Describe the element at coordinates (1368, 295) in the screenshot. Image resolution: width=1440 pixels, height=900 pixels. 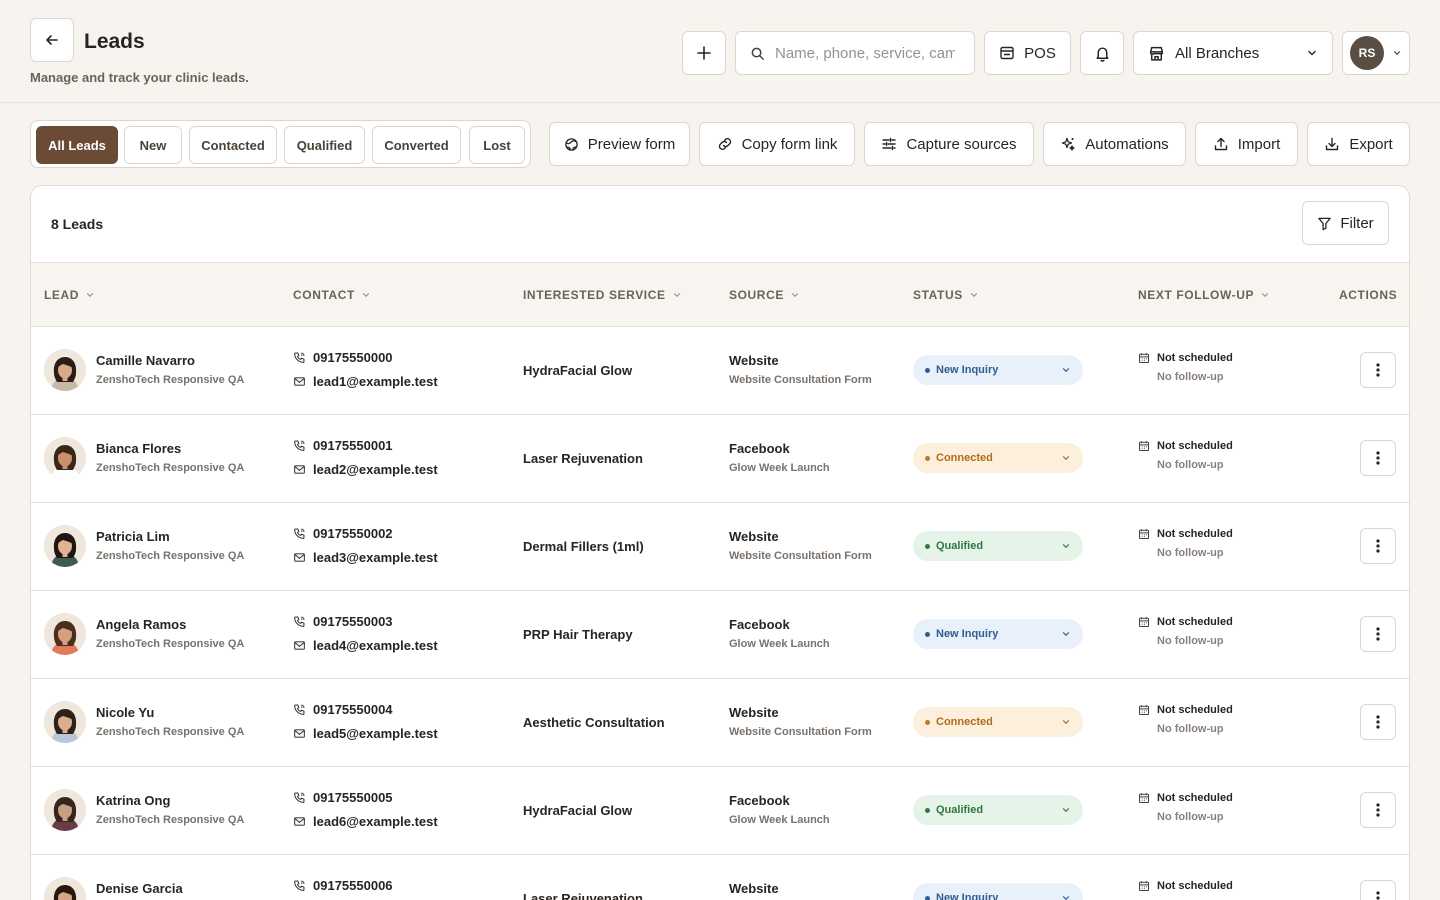
I see `column-actions: ACTIONS` at that location.